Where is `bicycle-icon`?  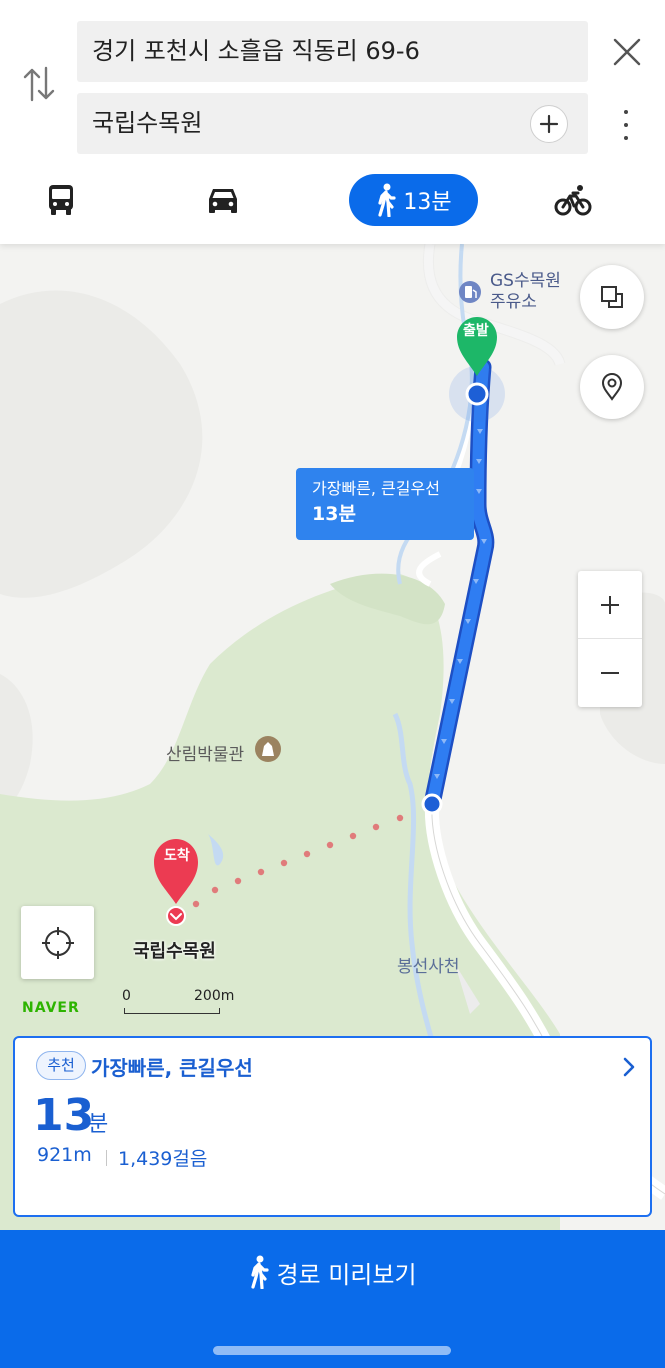
bicycle-icon is located at coordinates (573, 200).